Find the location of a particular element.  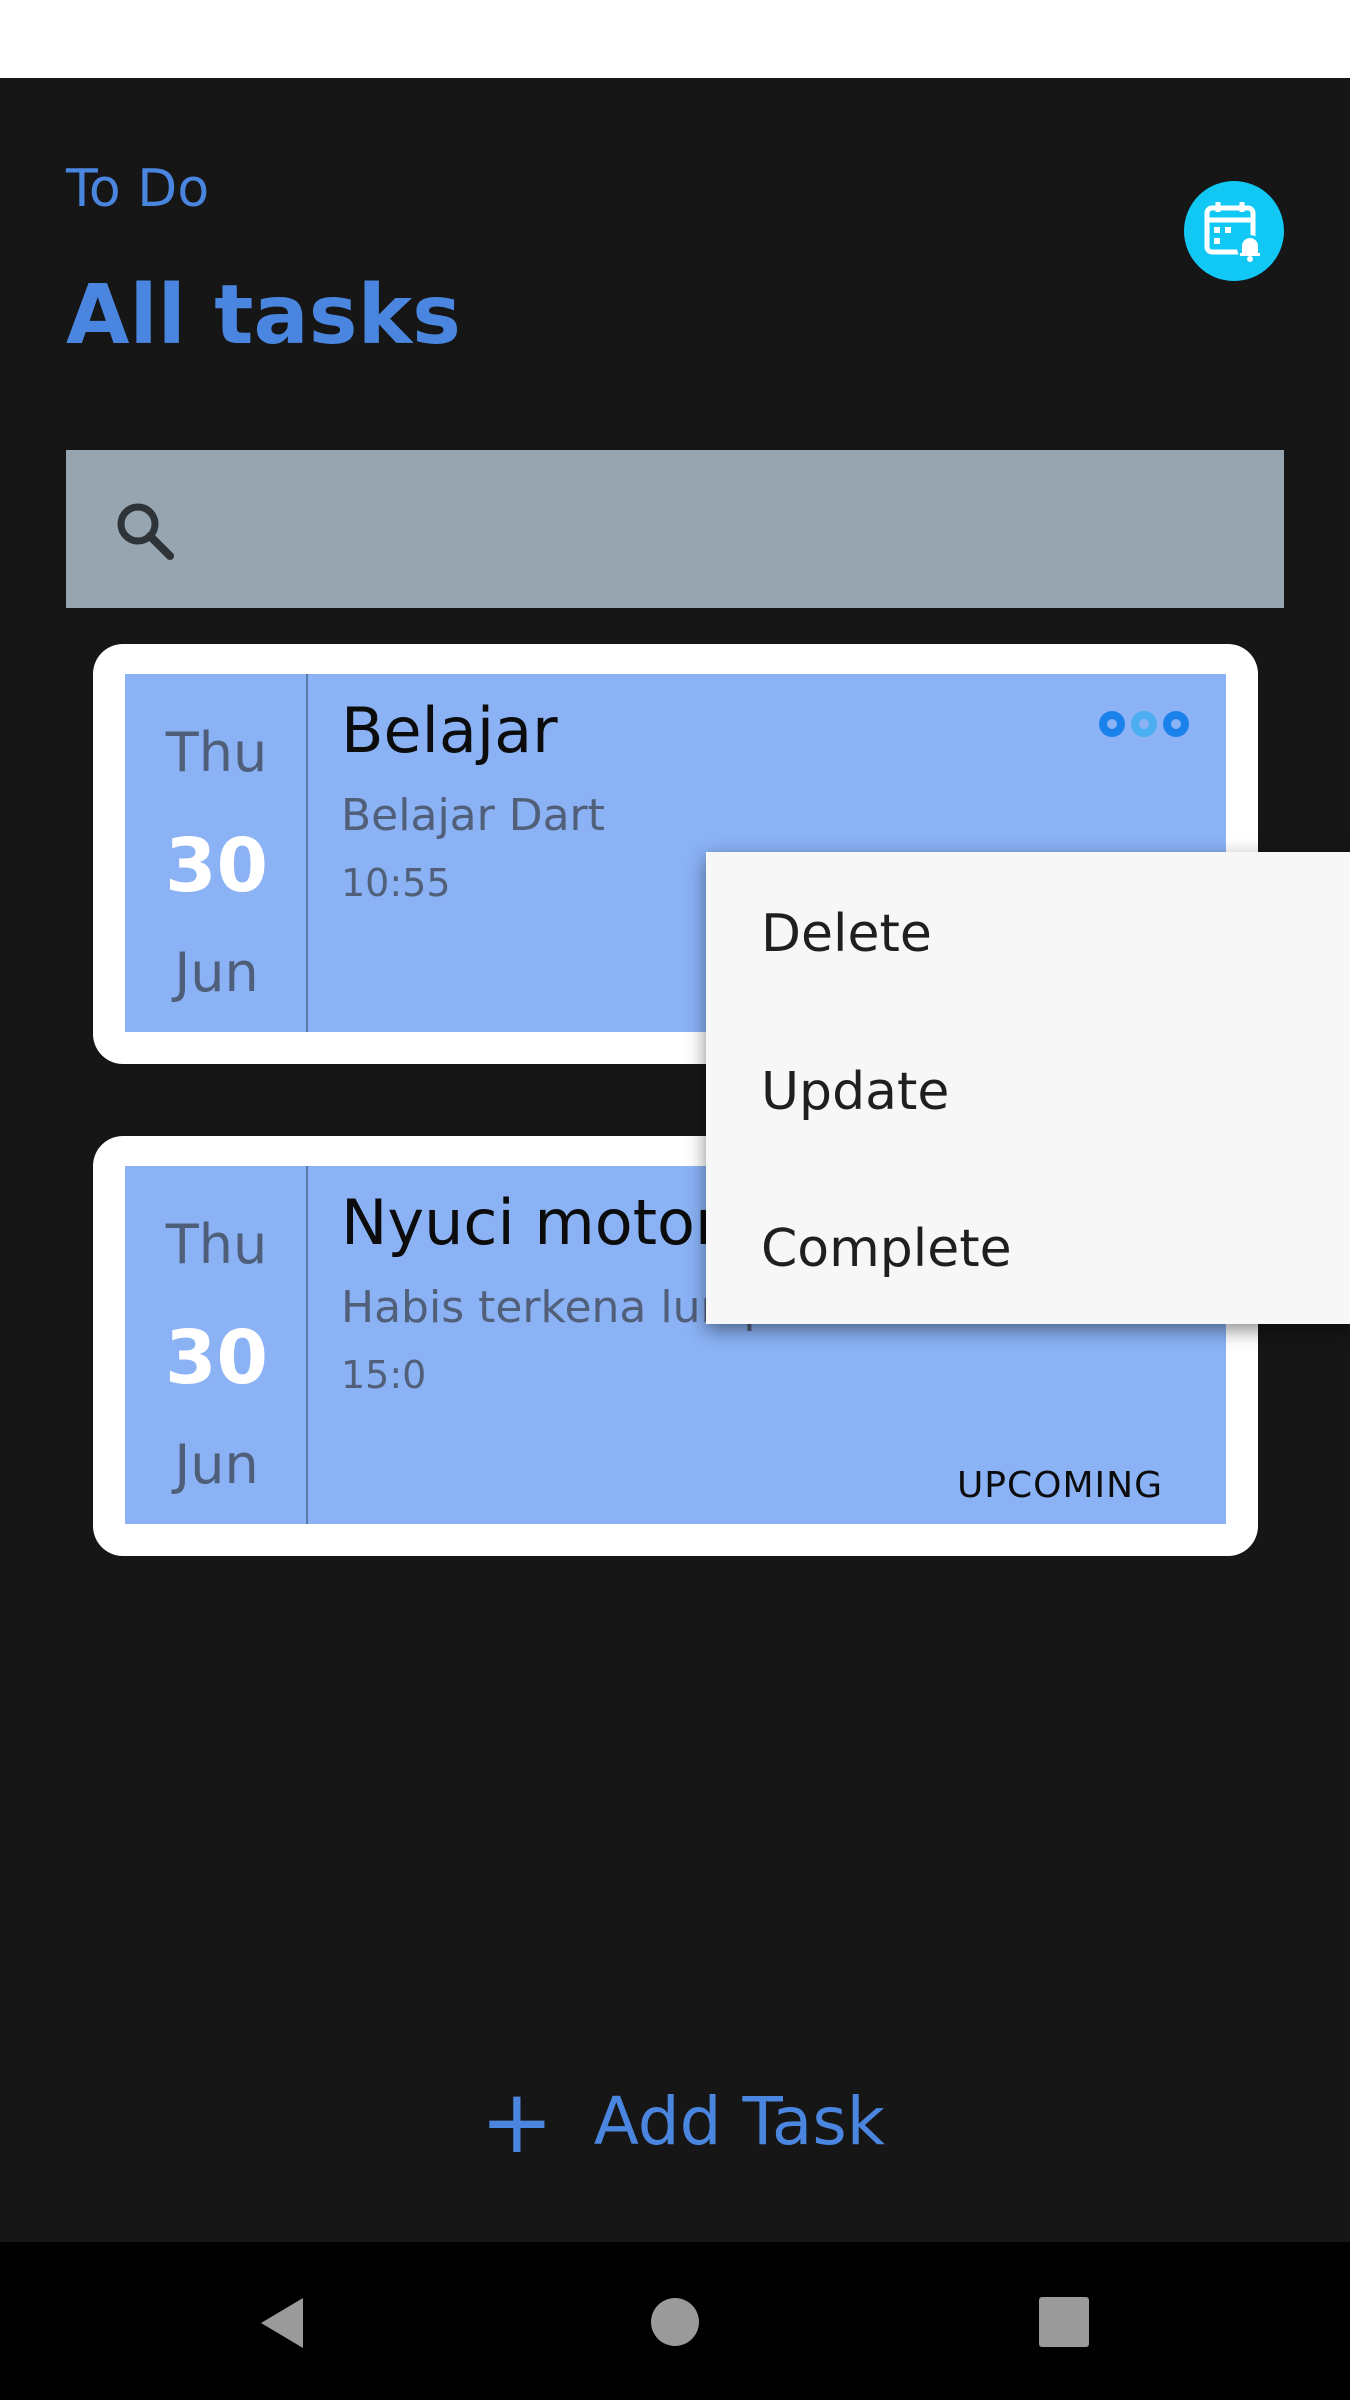

task-description: Belajar Dart is located at coordinates (473, 815).